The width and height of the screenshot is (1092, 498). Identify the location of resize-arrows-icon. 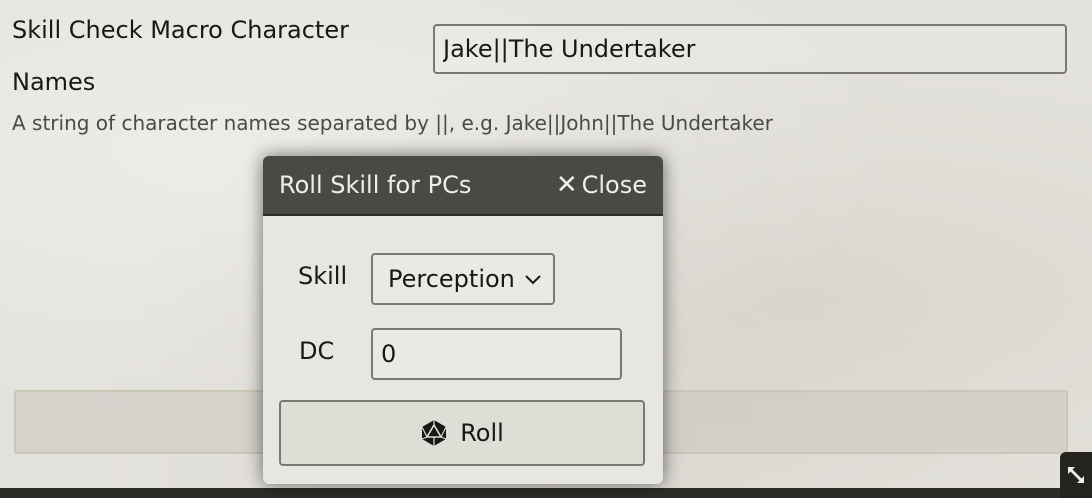
(1076, 475).